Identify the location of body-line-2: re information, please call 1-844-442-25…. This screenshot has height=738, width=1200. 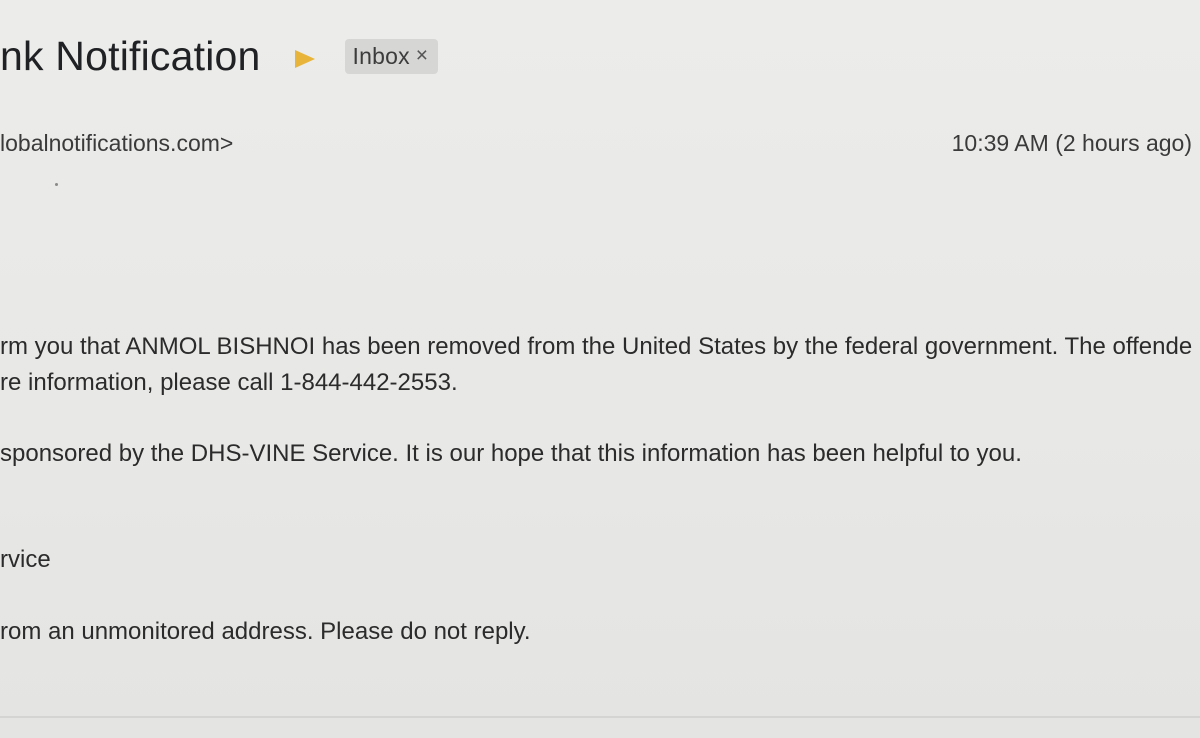
(229, 382).